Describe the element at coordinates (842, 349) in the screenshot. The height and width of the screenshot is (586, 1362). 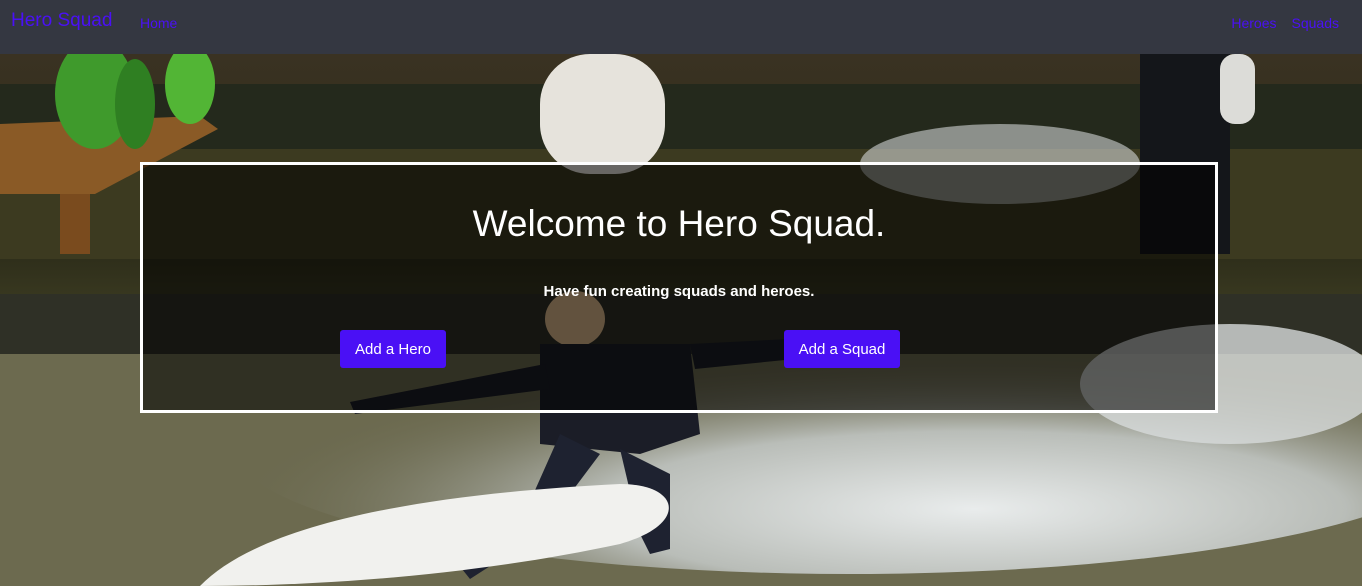
I see `add-squad-button: Add a Squad` at that location.